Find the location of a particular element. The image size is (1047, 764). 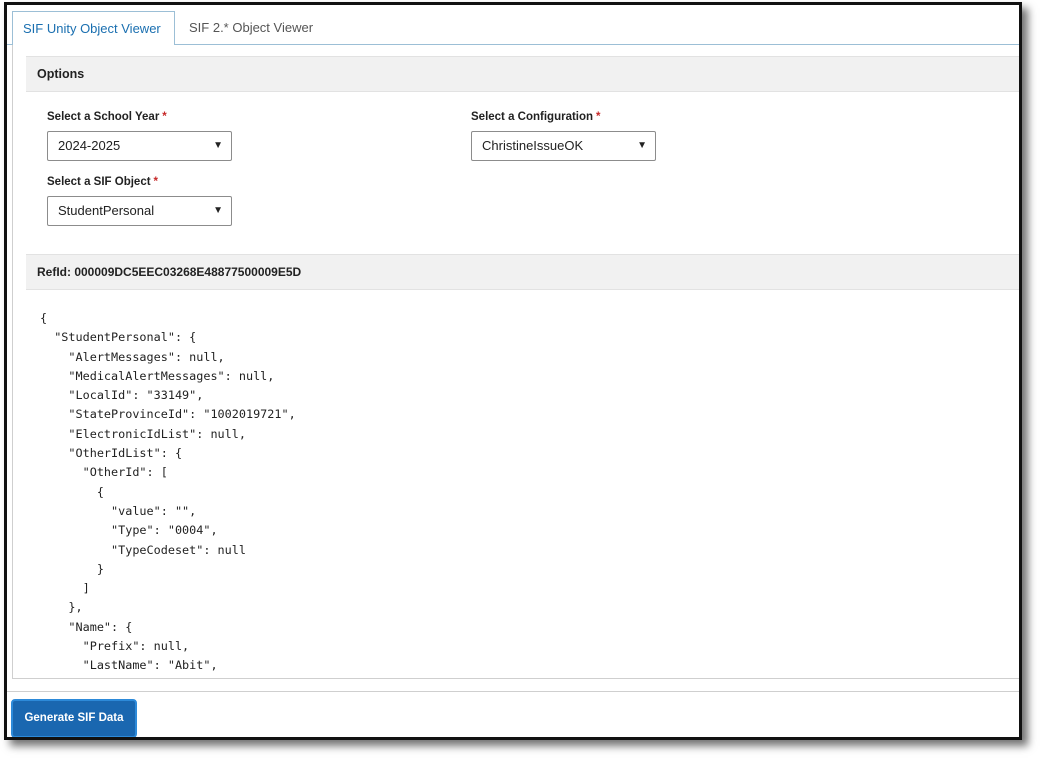

json-line: "StudentPersonal": { is located at coordinates (118, 337).